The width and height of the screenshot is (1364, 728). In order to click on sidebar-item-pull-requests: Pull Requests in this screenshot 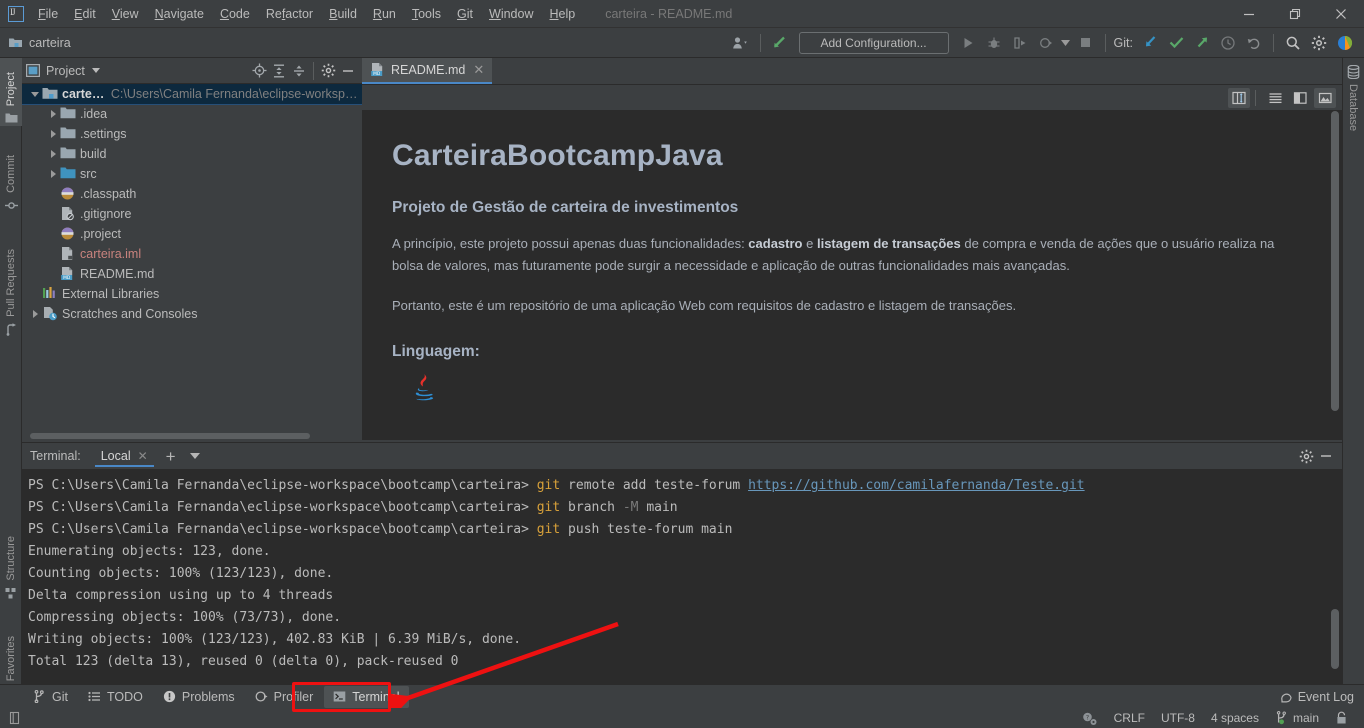, I will do `click(11, 282)`.